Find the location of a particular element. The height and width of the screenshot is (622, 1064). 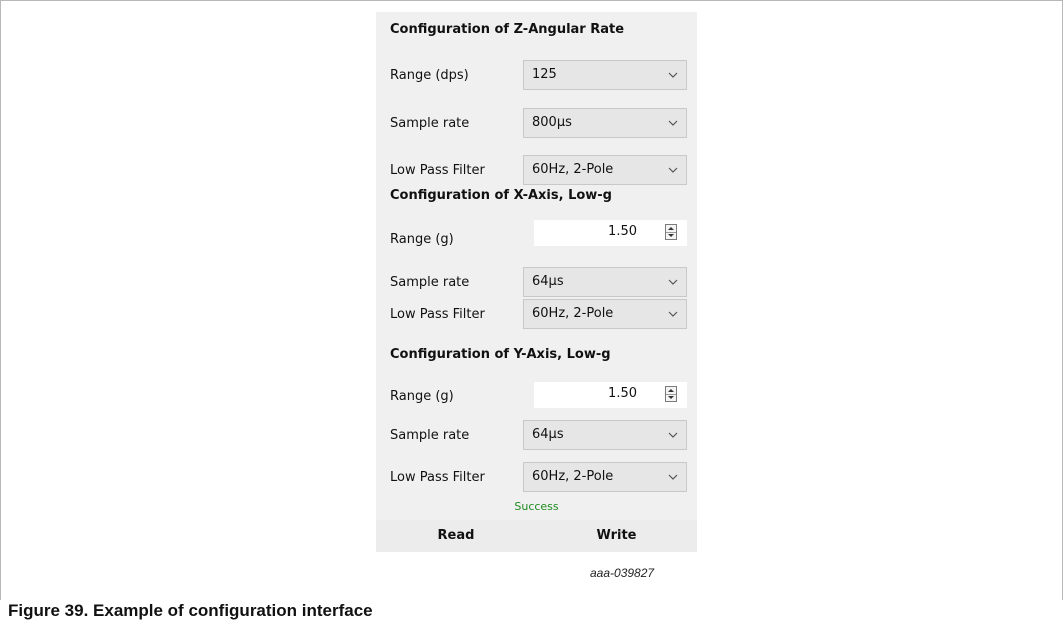

x-low-pass-filter-dropdown: 60Hz, 2-Pole is located at coordinates (605, 314).